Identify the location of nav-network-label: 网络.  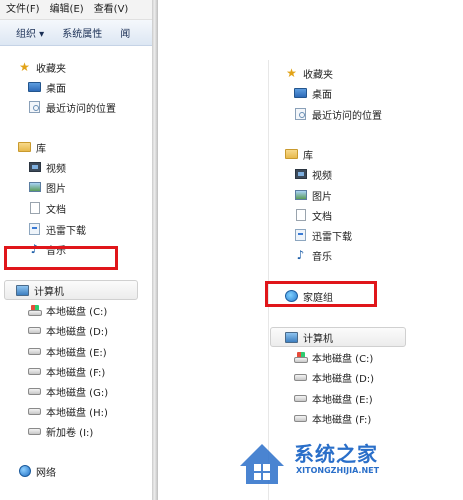
(46, 473).